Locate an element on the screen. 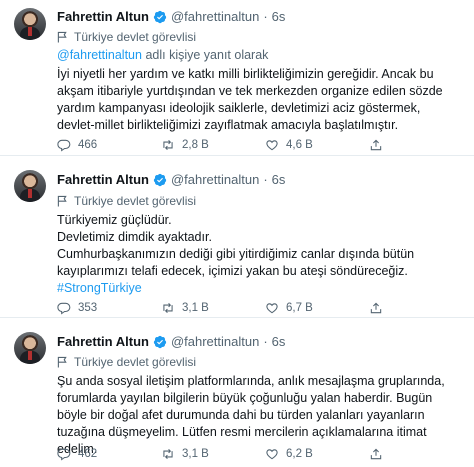  tweet-line: Türkiyemiz güçlüdür. is located at coordinates (114, 220).